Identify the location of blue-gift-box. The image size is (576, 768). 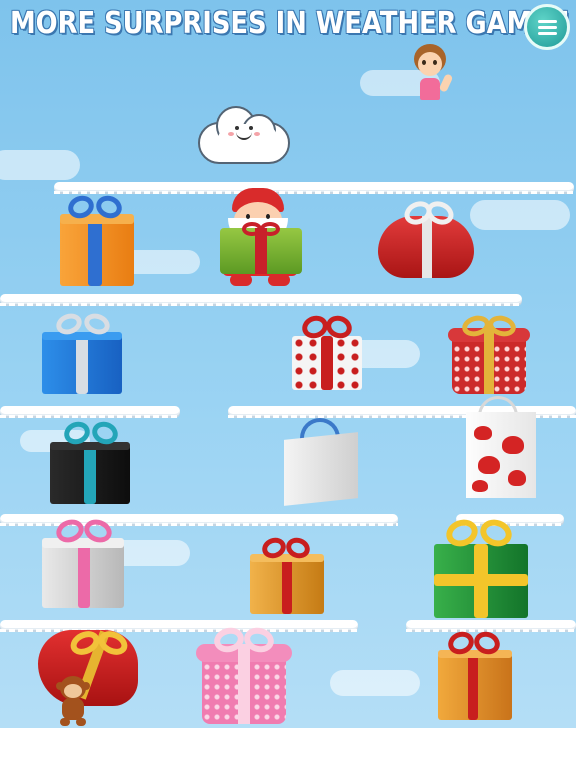
(83, 353).